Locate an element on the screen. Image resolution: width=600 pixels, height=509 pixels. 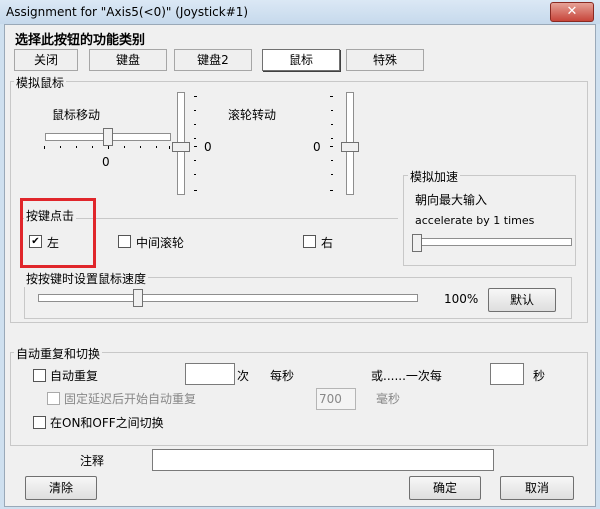
mouse-move-value: 0 is located at coordinates (106, 162).